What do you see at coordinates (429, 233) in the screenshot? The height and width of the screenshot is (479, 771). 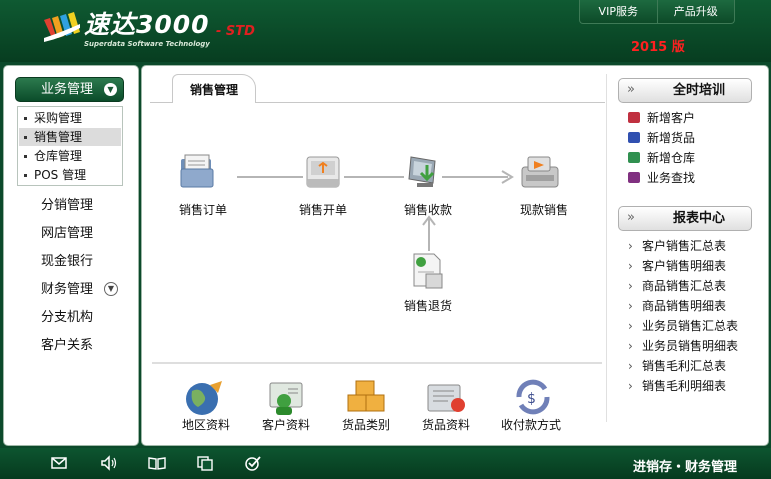 I see `flow-arrow-up-icon` at bounding box center [429, 233].